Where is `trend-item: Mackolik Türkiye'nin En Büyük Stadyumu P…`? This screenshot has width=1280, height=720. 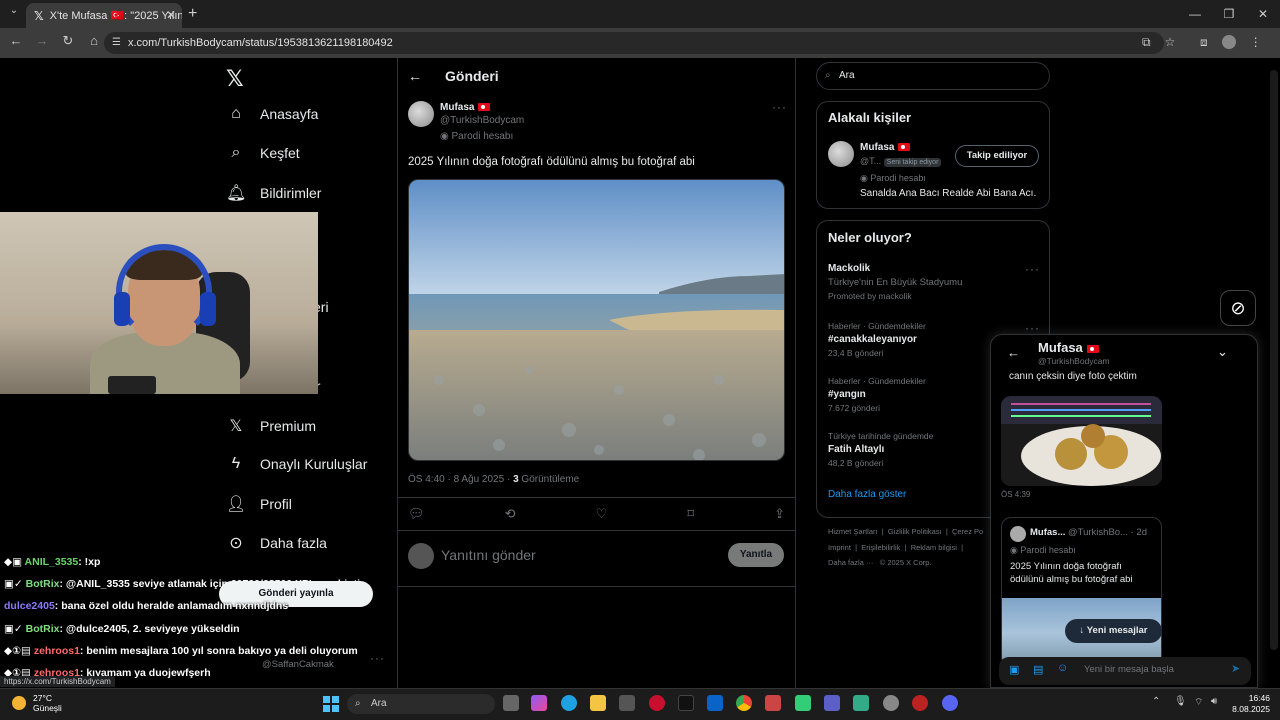 trend-item: Mackolik Türkiye'nin En Büyük Stadyumu P… is located at coordinates (895, 282).